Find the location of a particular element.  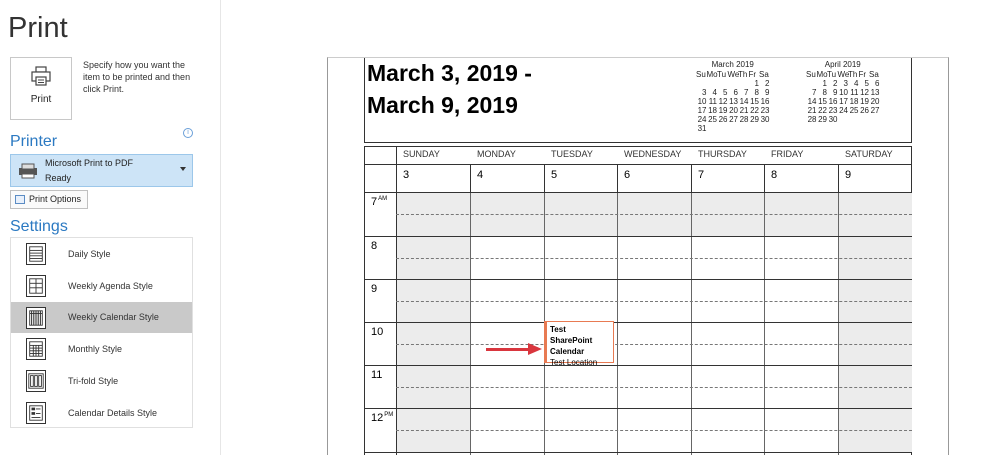

style-item-calendar-details: Calendar Details Style is located at coordinates (101, 413).